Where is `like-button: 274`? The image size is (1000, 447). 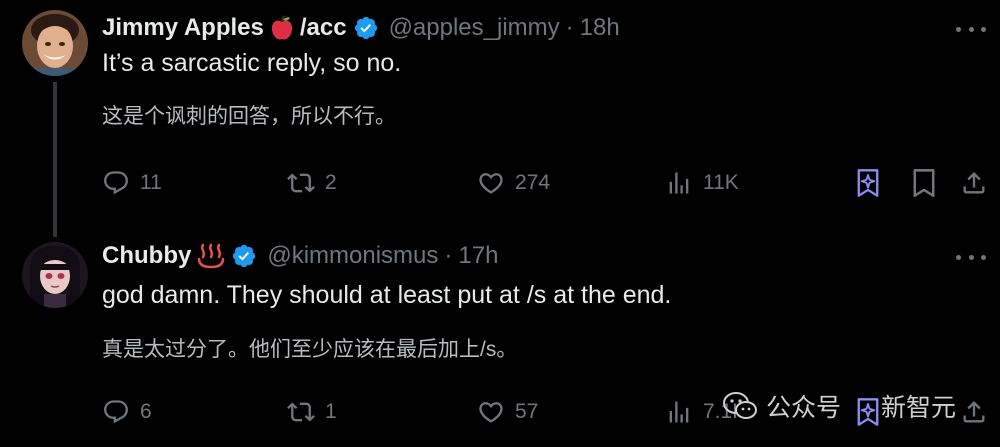 like-button: 274 is located at coordinates (513, 183).